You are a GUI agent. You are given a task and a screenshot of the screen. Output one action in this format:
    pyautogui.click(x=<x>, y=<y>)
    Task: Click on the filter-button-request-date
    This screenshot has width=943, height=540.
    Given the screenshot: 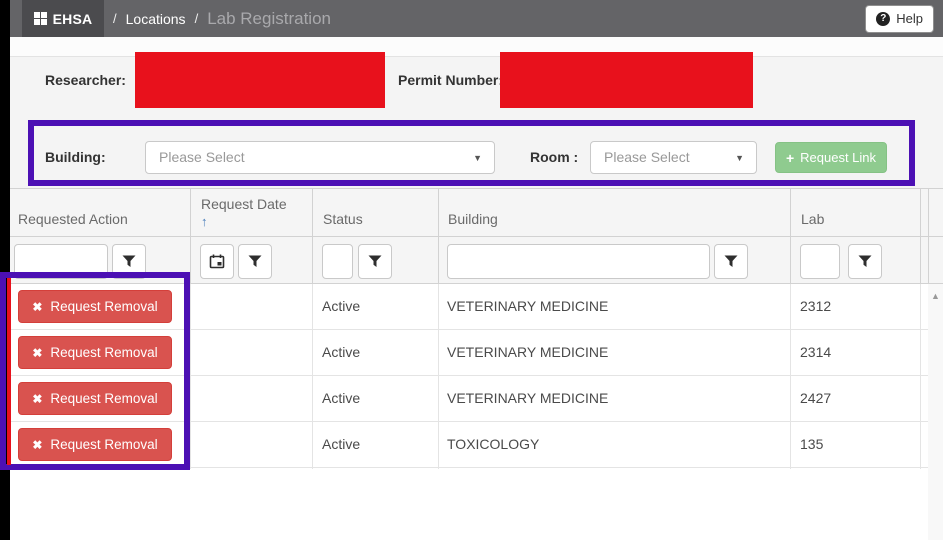 What is the action you would take?
    pyautogui.click(x=255, y=261)
    